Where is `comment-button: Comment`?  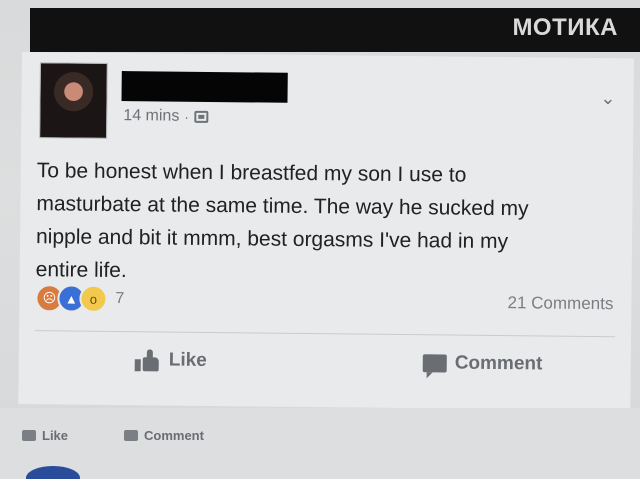
comment-button: Comment is located at coordinates (482, 363).